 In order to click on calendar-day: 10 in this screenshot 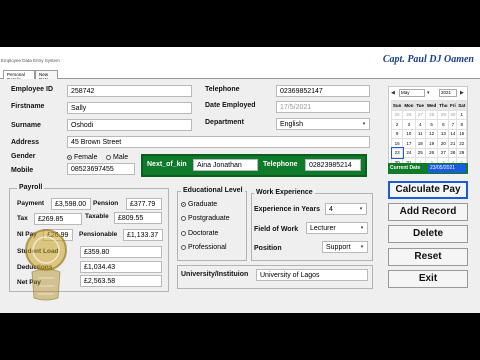, I will do `click(409, 133)`.